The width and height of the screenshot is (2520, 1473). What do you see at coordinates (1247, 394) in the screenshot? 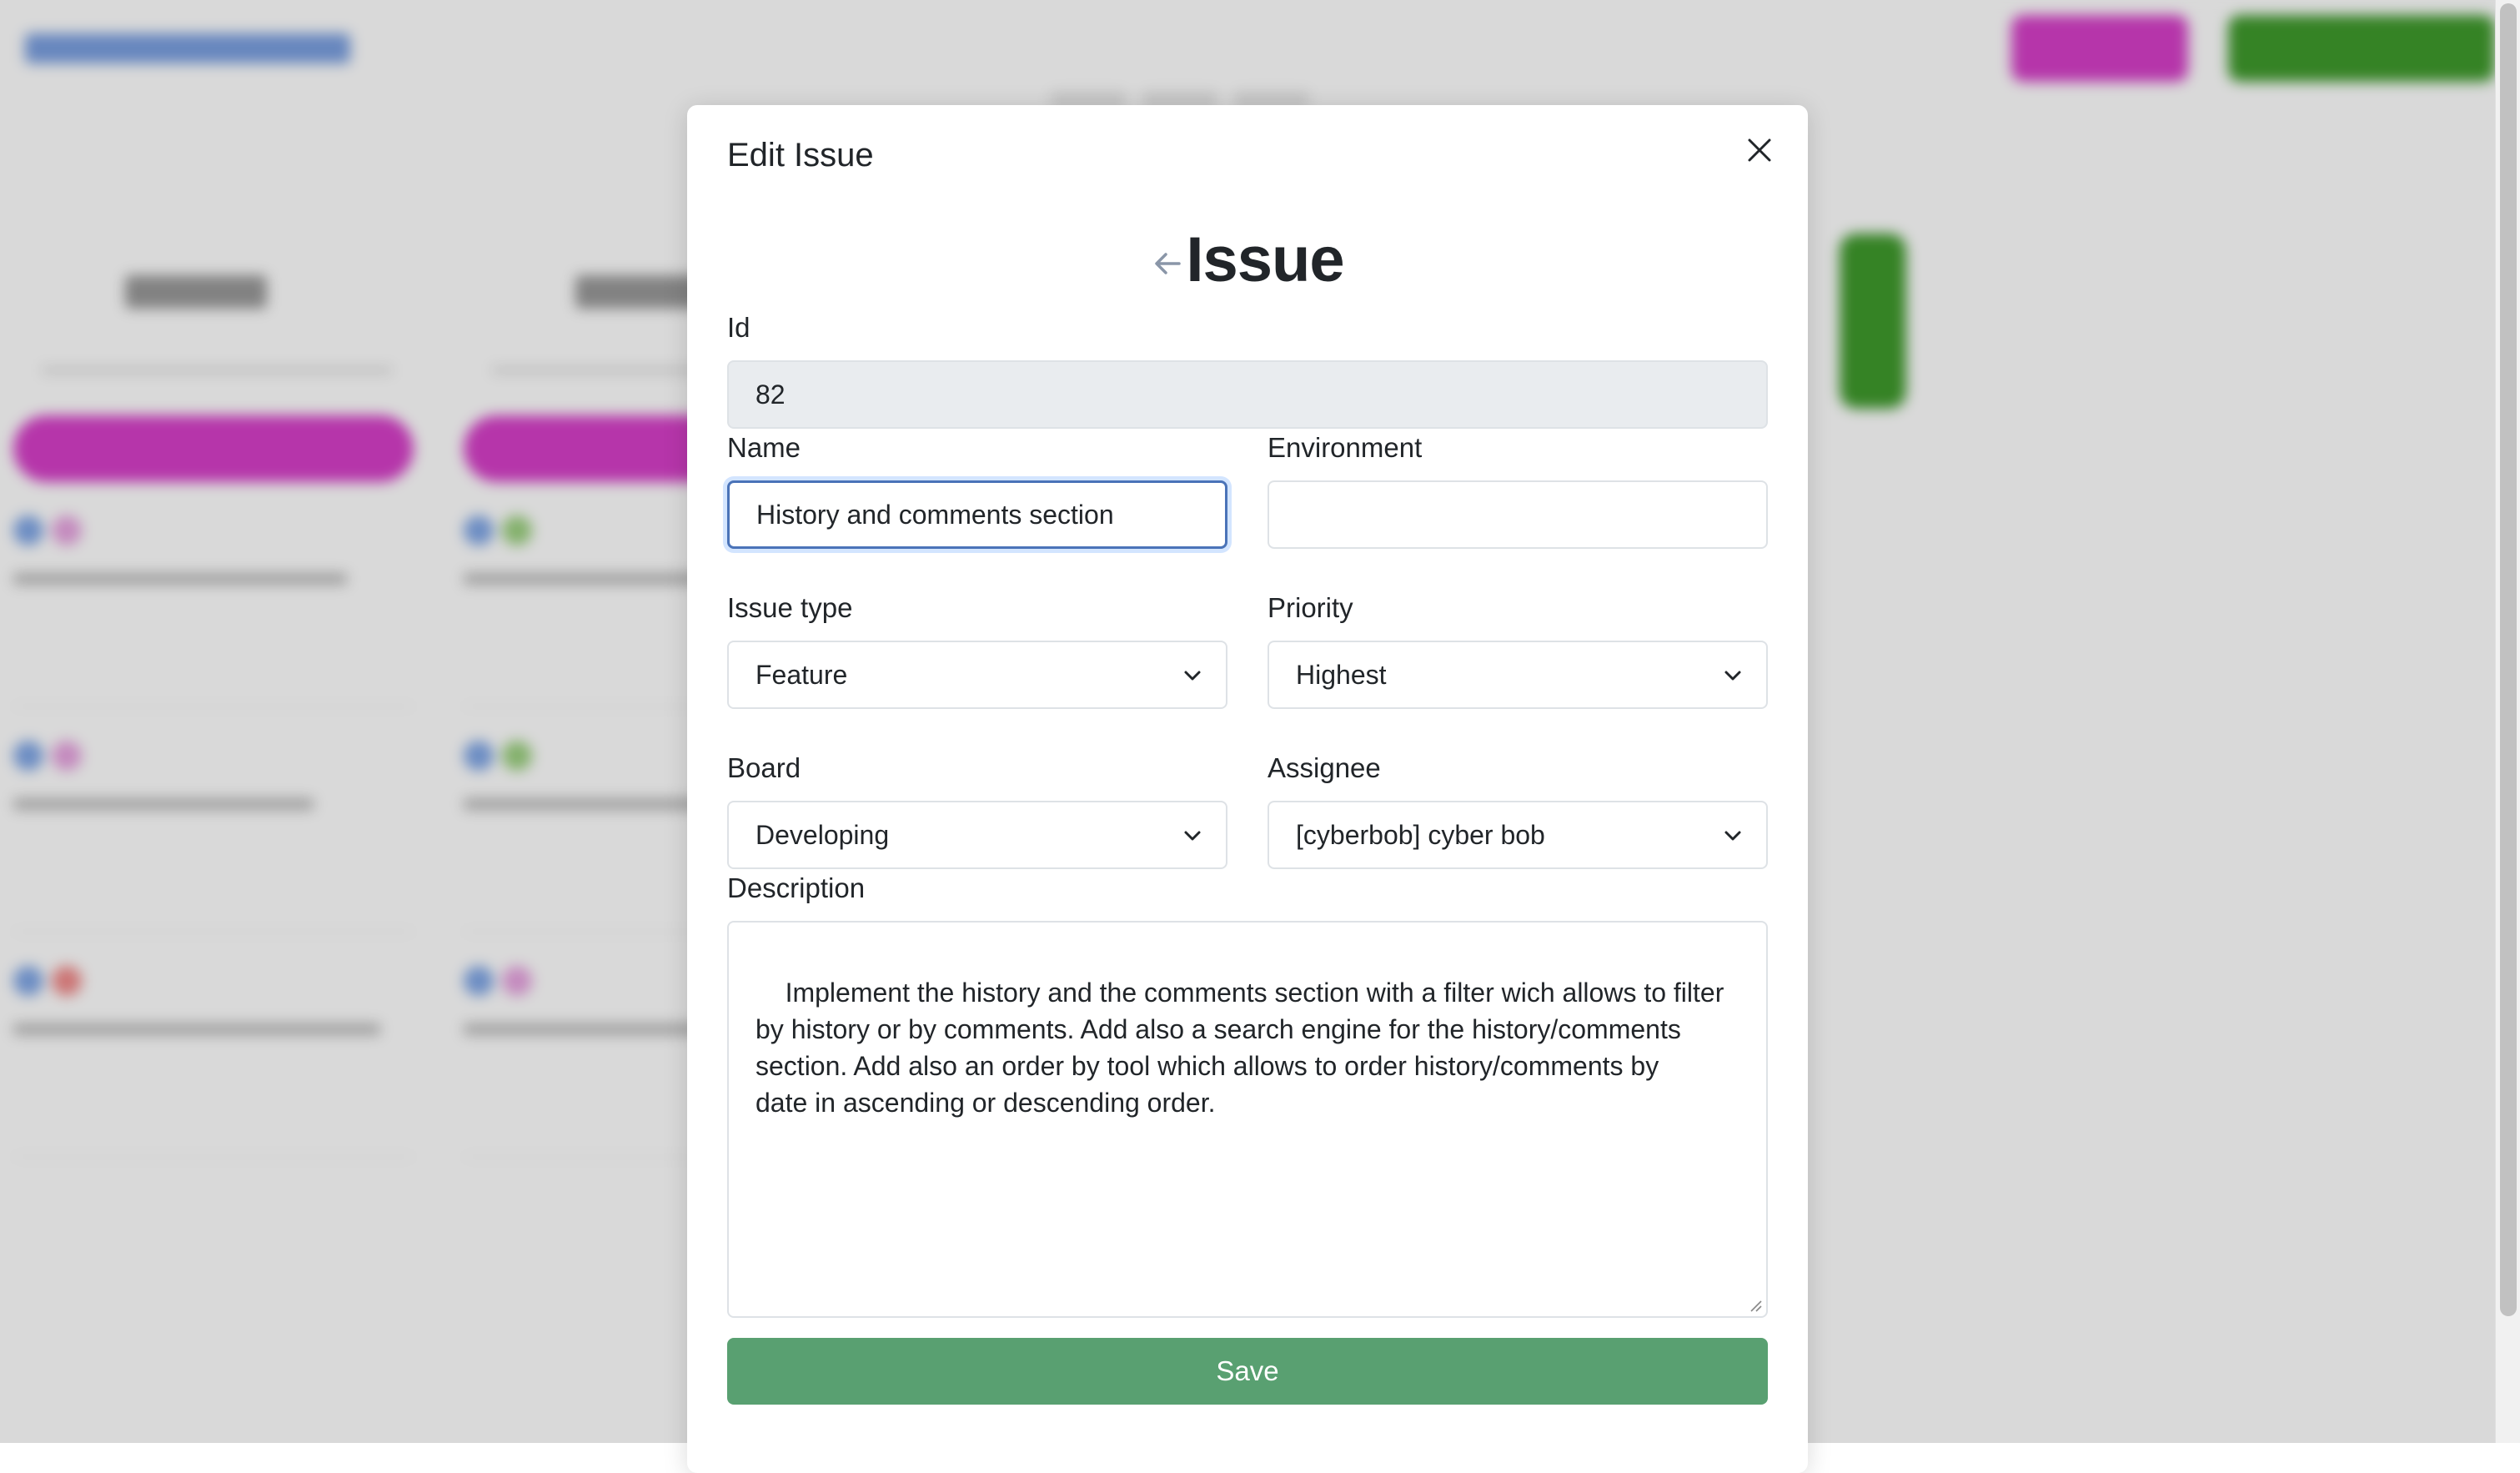
I see `id-field: 82` at bounding box center [1247, 394].